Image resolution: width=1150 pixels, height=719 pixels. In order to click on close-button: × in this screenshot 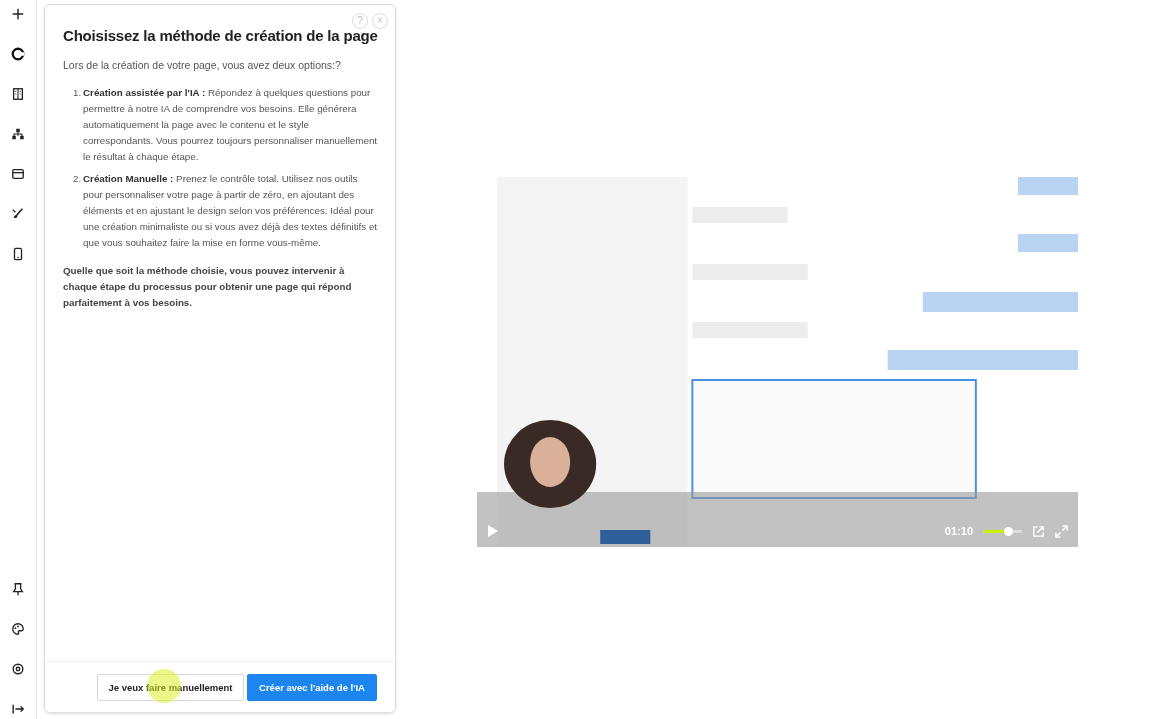, I will do `click(380, 21)`.